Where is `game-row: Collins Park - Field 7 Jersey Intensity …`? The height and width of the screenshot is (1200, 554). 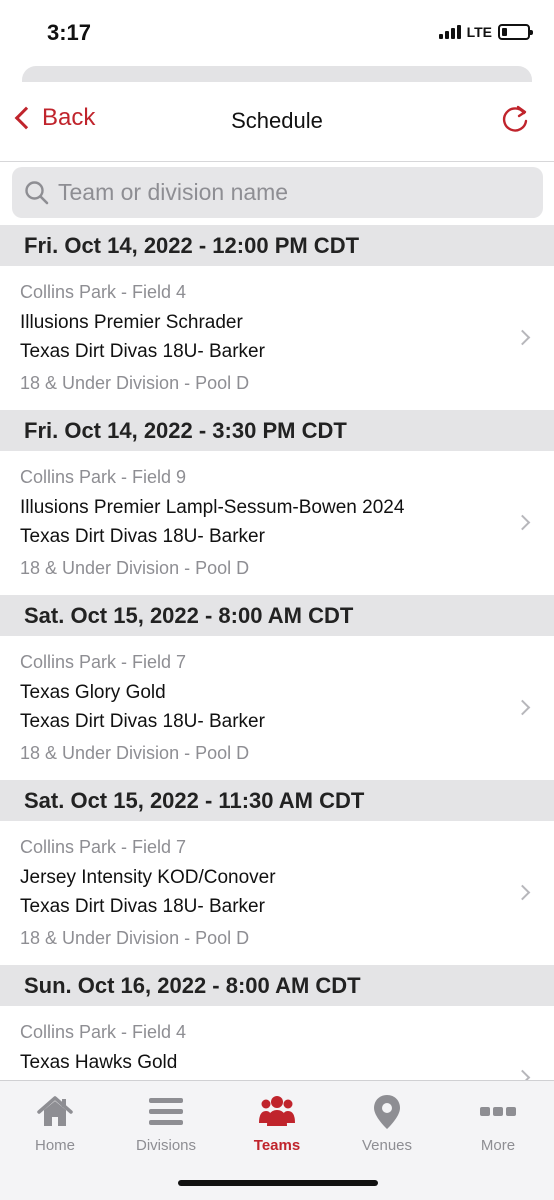
game-row: Collins Park - Field 7 Jersey Intensity … is located at coordinates (277, 893).